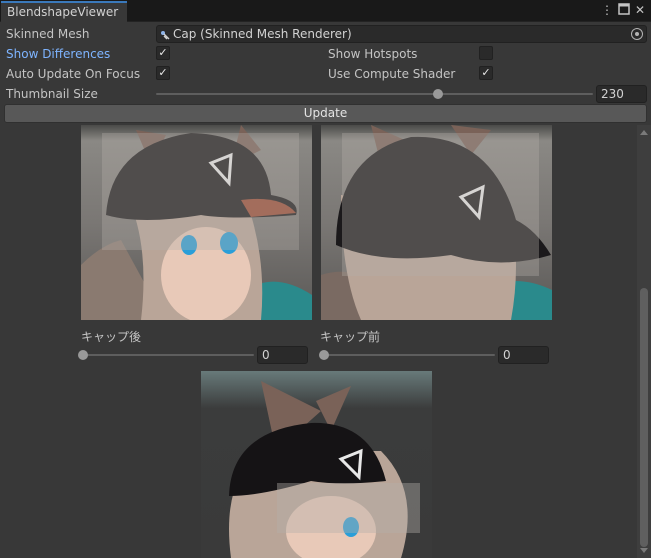 Image resolution: width=651 pixels, height=558 pixels. I want to click on thumbnail-size-label: Thumbnail Size, so click(52, 94).